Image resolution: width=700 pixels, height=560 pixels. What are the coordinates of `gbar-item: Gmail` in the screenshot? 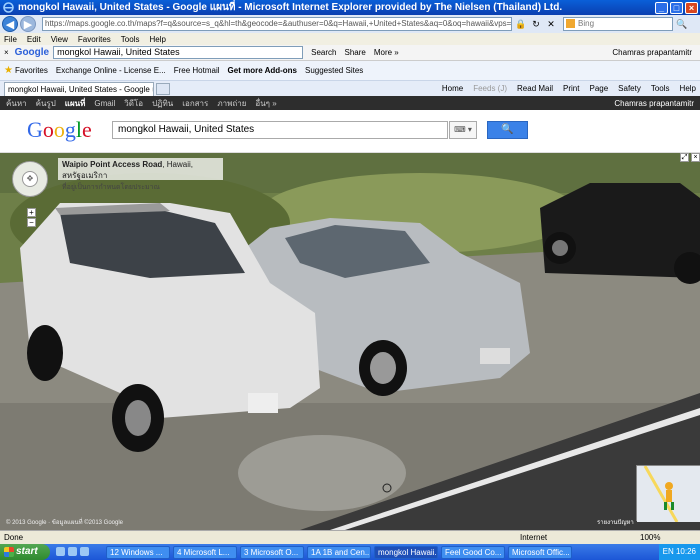 It's located at (104, 103).